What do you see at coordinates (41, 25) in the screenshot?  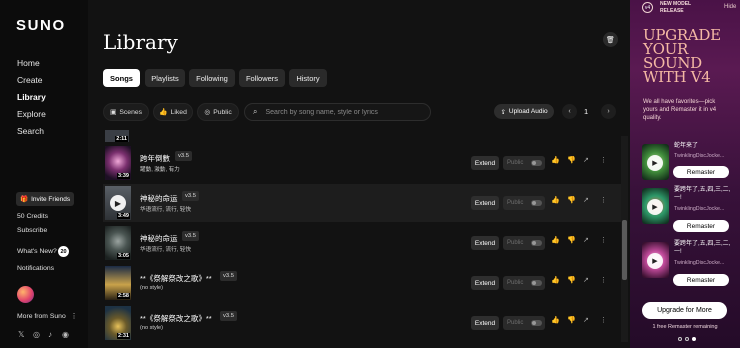 I see `suno-logo: SUNO` at bounding box center [41, 25].